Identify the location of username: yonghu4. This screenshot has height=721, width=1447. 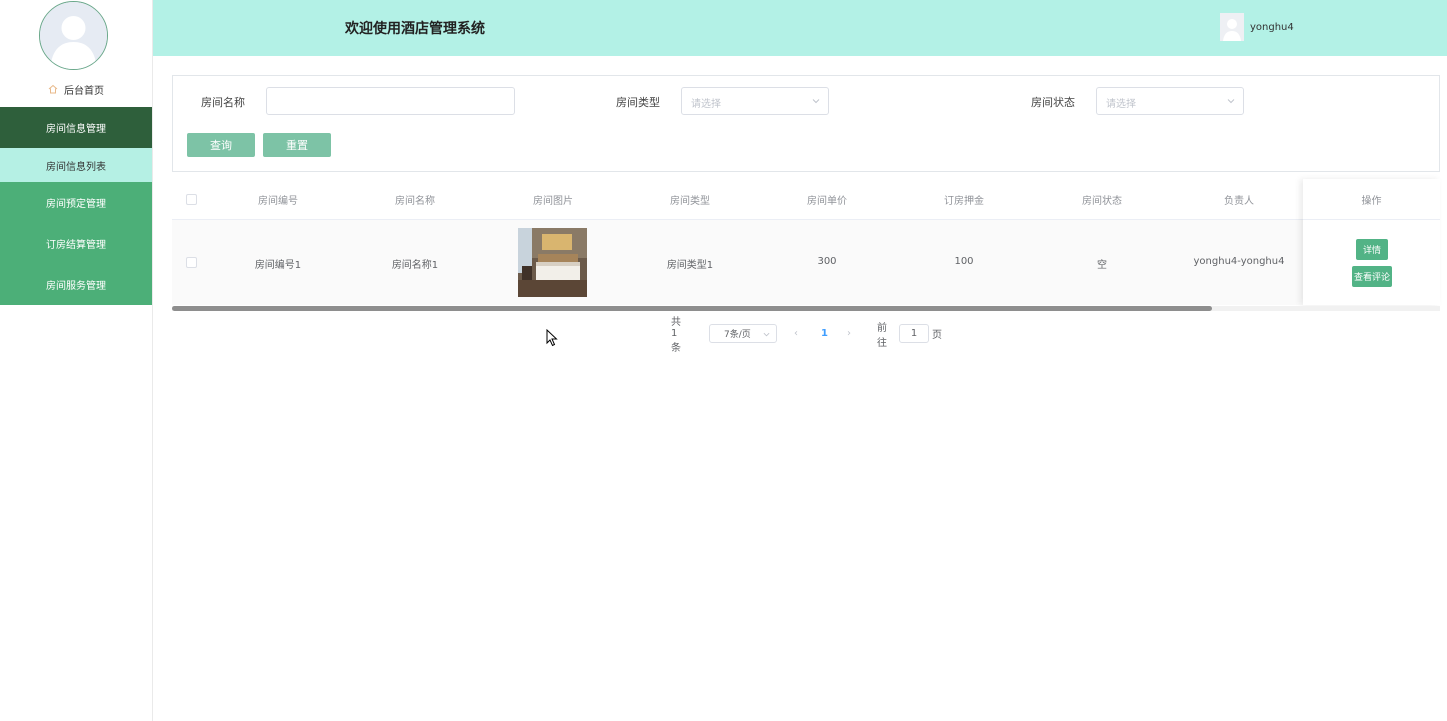
(1272, 27).